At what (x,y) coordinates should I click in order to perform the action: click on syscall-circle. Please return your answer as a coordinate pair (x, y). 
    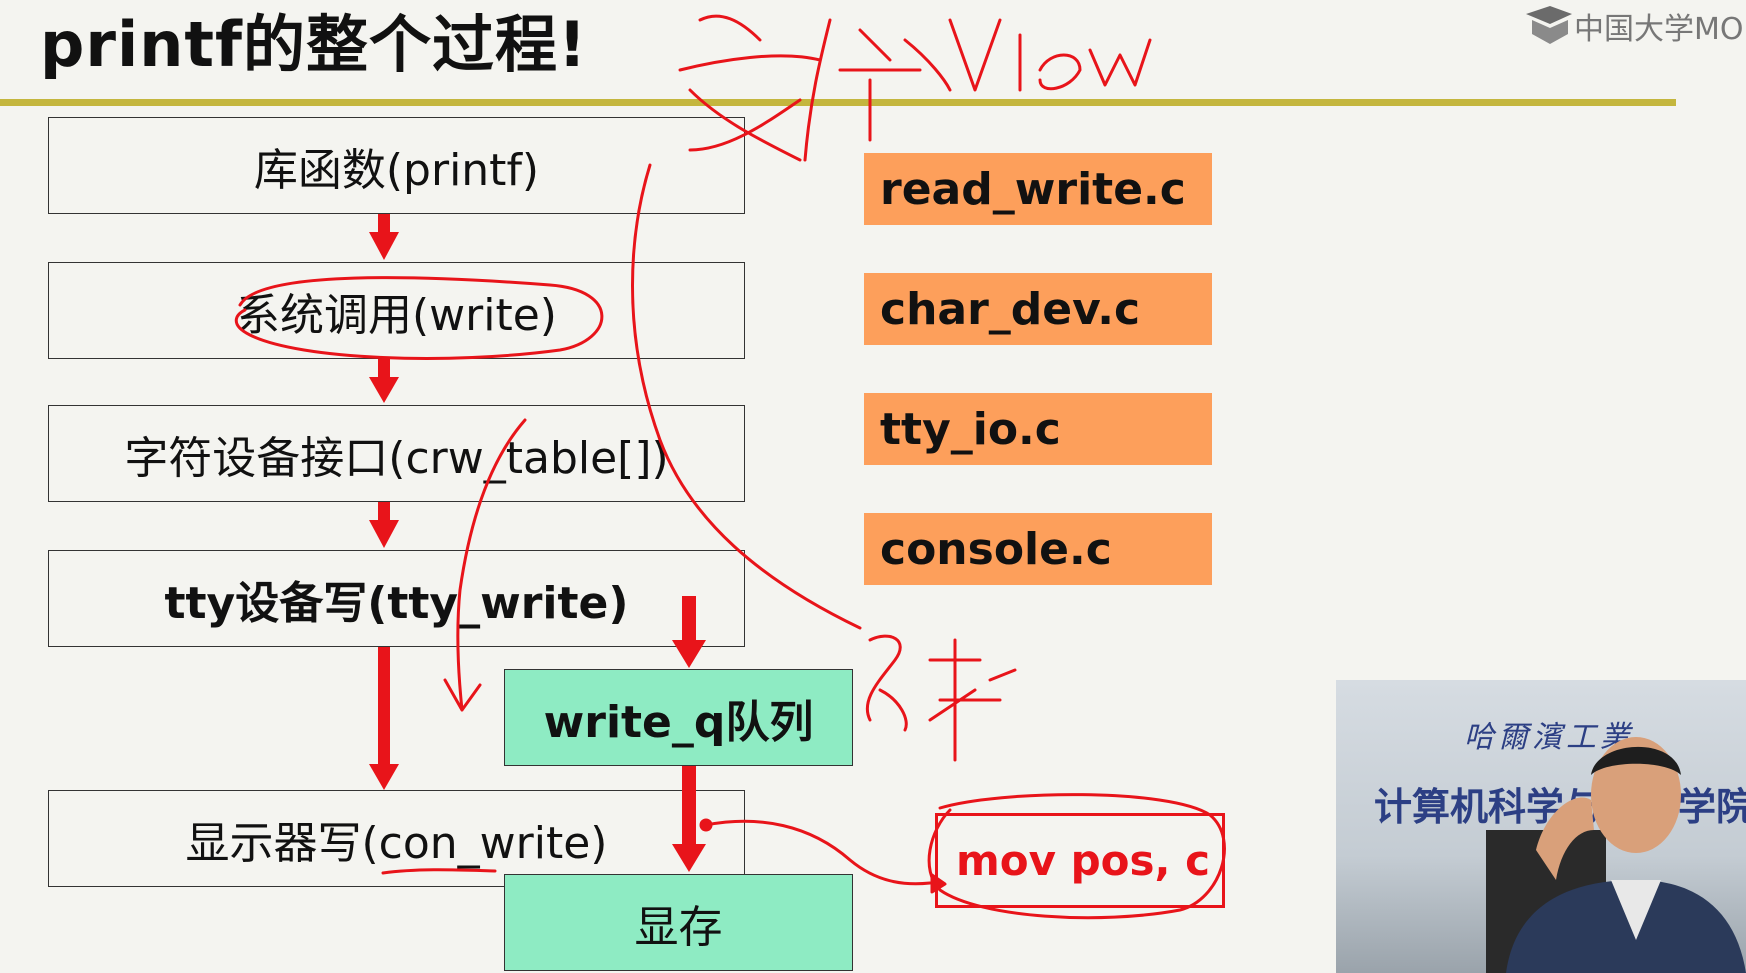
    Looking at the image, I should click on (419, 318).